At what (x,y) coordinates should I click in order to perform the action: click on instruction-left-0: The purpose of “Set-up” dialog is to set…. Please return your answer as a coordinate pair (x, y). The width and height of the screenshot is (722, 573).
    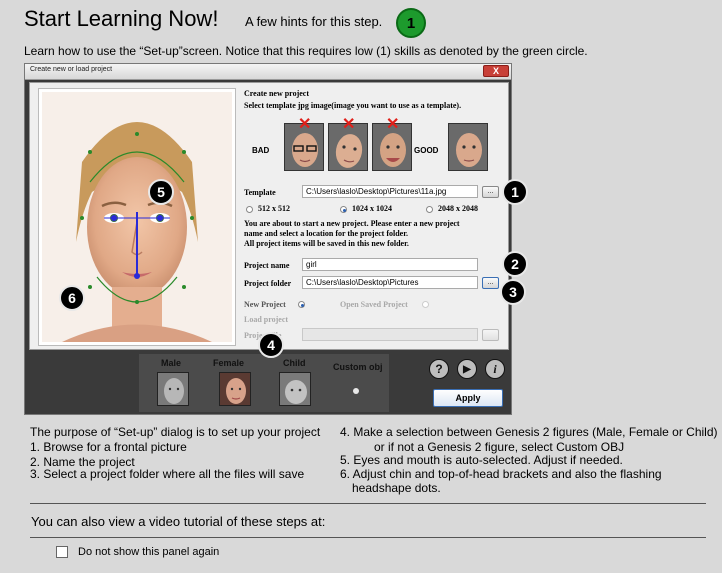
    Looking at the image, I should click on (175, 432).